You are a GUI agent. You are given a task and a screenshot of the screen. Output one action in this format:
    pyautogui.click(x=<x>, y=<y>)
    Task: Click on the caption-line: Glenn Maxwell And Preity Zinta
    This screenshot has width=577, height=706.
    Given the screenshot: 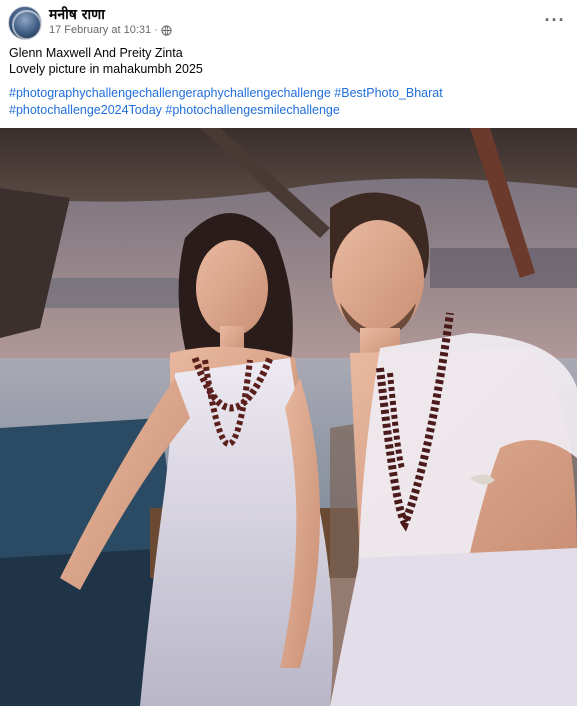 What is the action you would take?
    pyautogui.click(x=96, y=53)
    